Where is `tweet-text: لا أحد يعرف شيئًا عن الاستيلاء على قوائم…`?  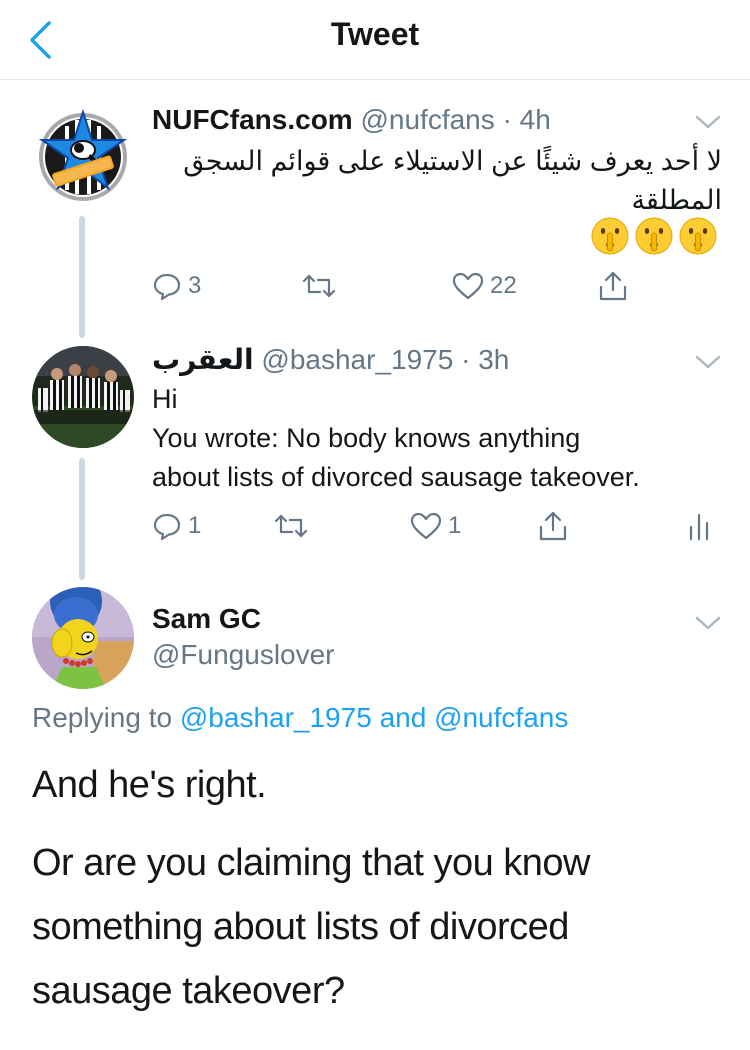
tweet-text: لا أحد يعرف شيئًا عن الاستيلاء على قوائم… is located at coordinates (437, 181).